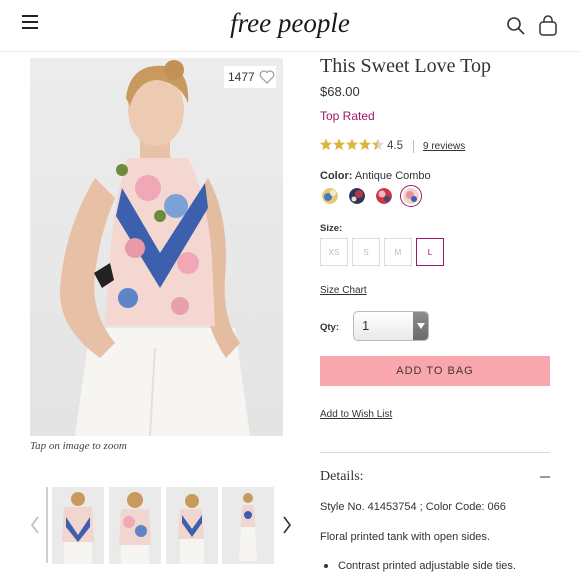  Describe the element at coordinates (545, 477) in the screenshot. I see `collapse-minus-icon` at that location.